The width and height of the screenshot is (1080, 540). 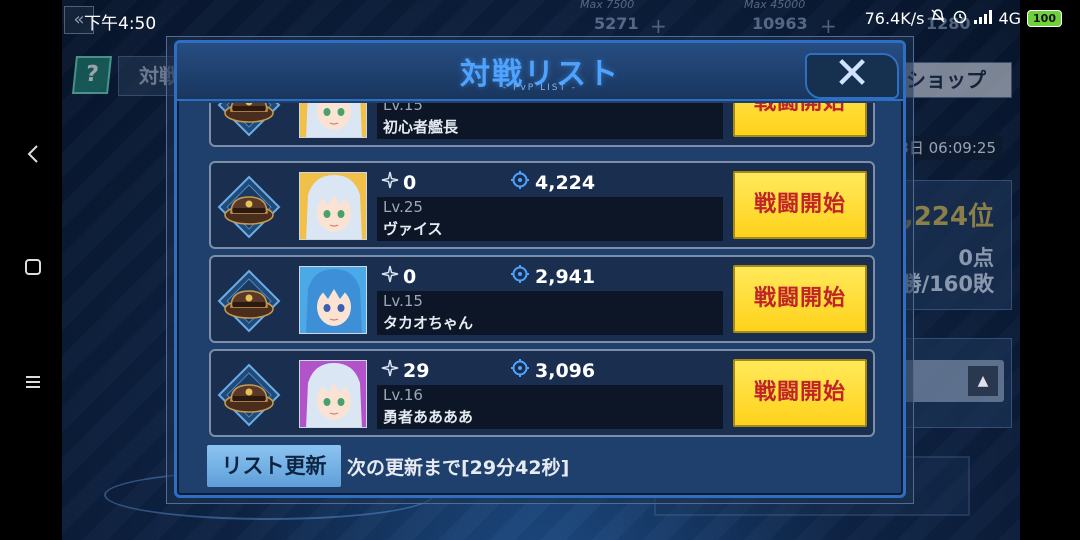 I want to click on player-info-box: Lv.15 初心者艦長, so click(x=550, y=121).